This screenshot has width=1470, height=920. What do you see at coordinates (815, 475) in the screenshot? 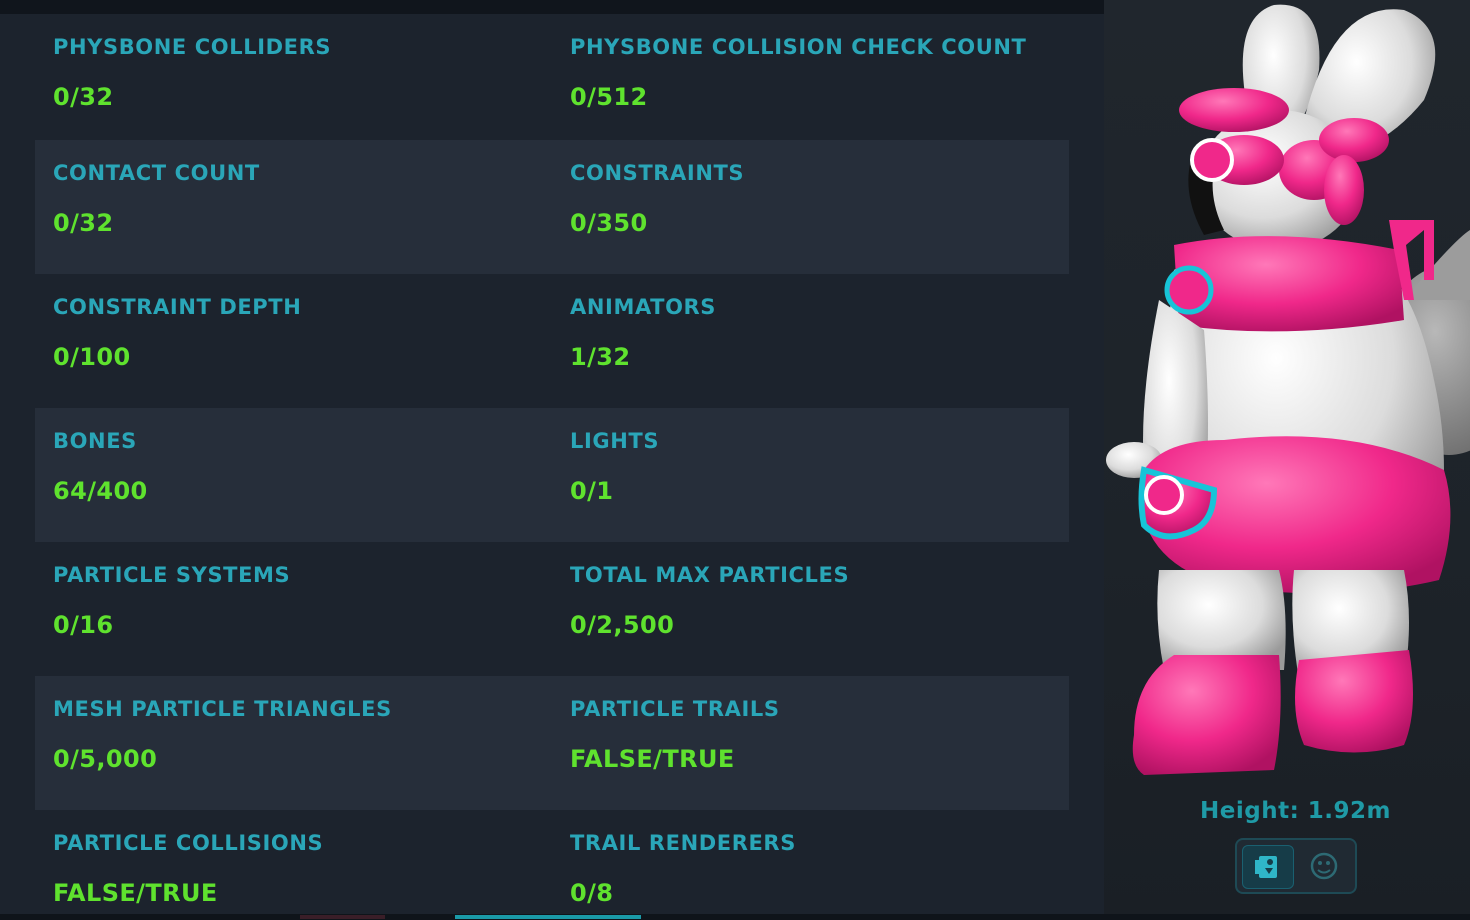
I see `stat-lights: LIGHTS 0/1` at bounding box center [815, 475].